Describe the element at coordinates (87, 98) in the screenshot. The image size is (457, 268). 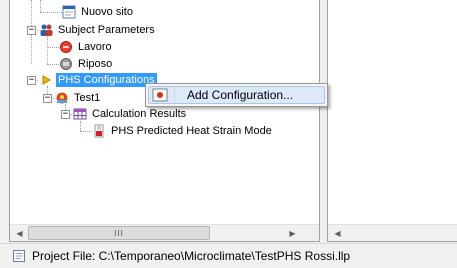
I see `tree-node-label: Test1` at that location.